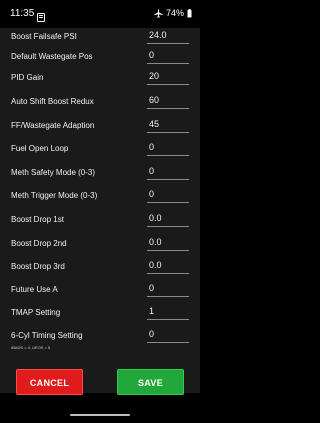 This screenshot has height=423, width=320. Describe the element at coordinates (40, 148) in the screenshot. I see `setting-label: Fuel Open Loop` at that location.